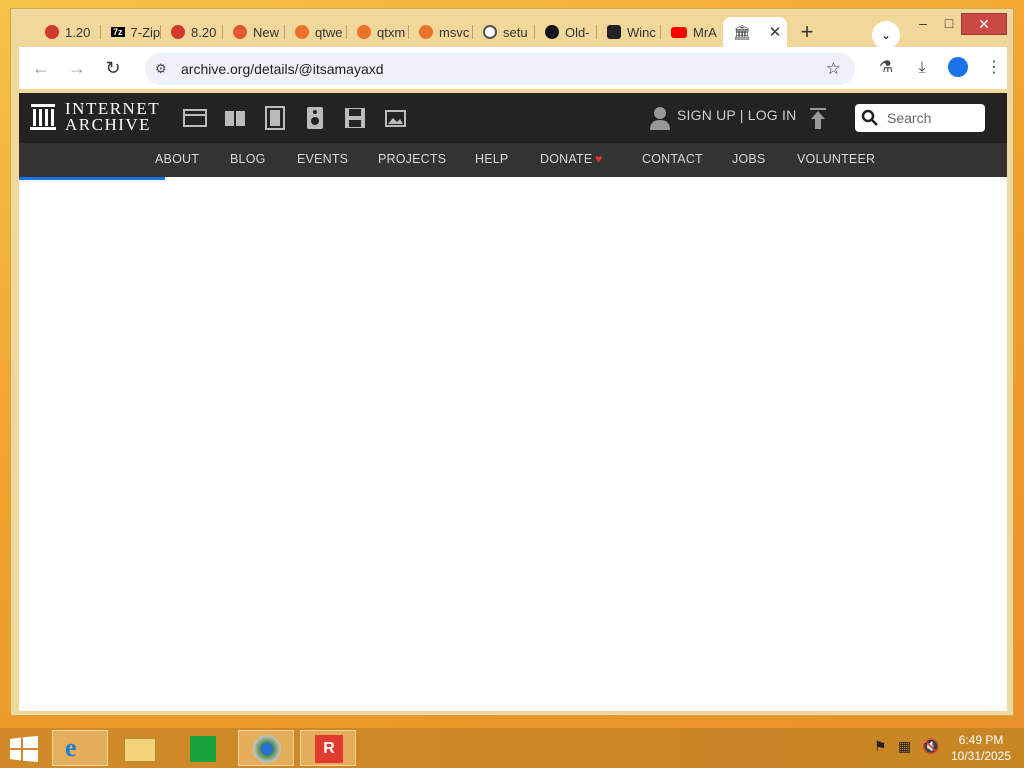 This screenshot has width=1024, height=768. What do you see at coordinates (204, 32) in the screenshot?
I see `tab-label: 8.20` at bounding box center [204, 32].